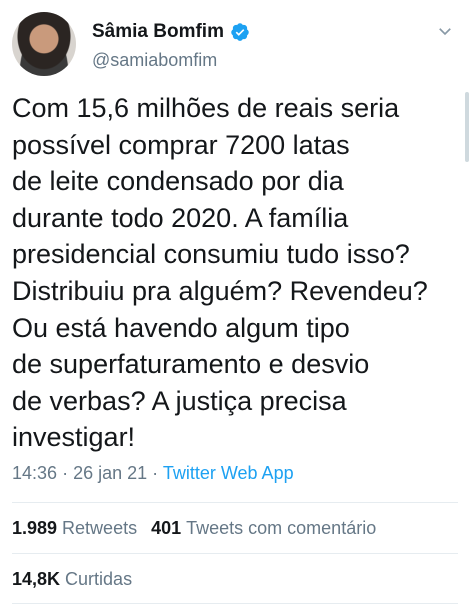  What do you see at coordinates (445, 31) in the screenshot?
I see `chevron-down-icon` at bounding box center [445, 31].